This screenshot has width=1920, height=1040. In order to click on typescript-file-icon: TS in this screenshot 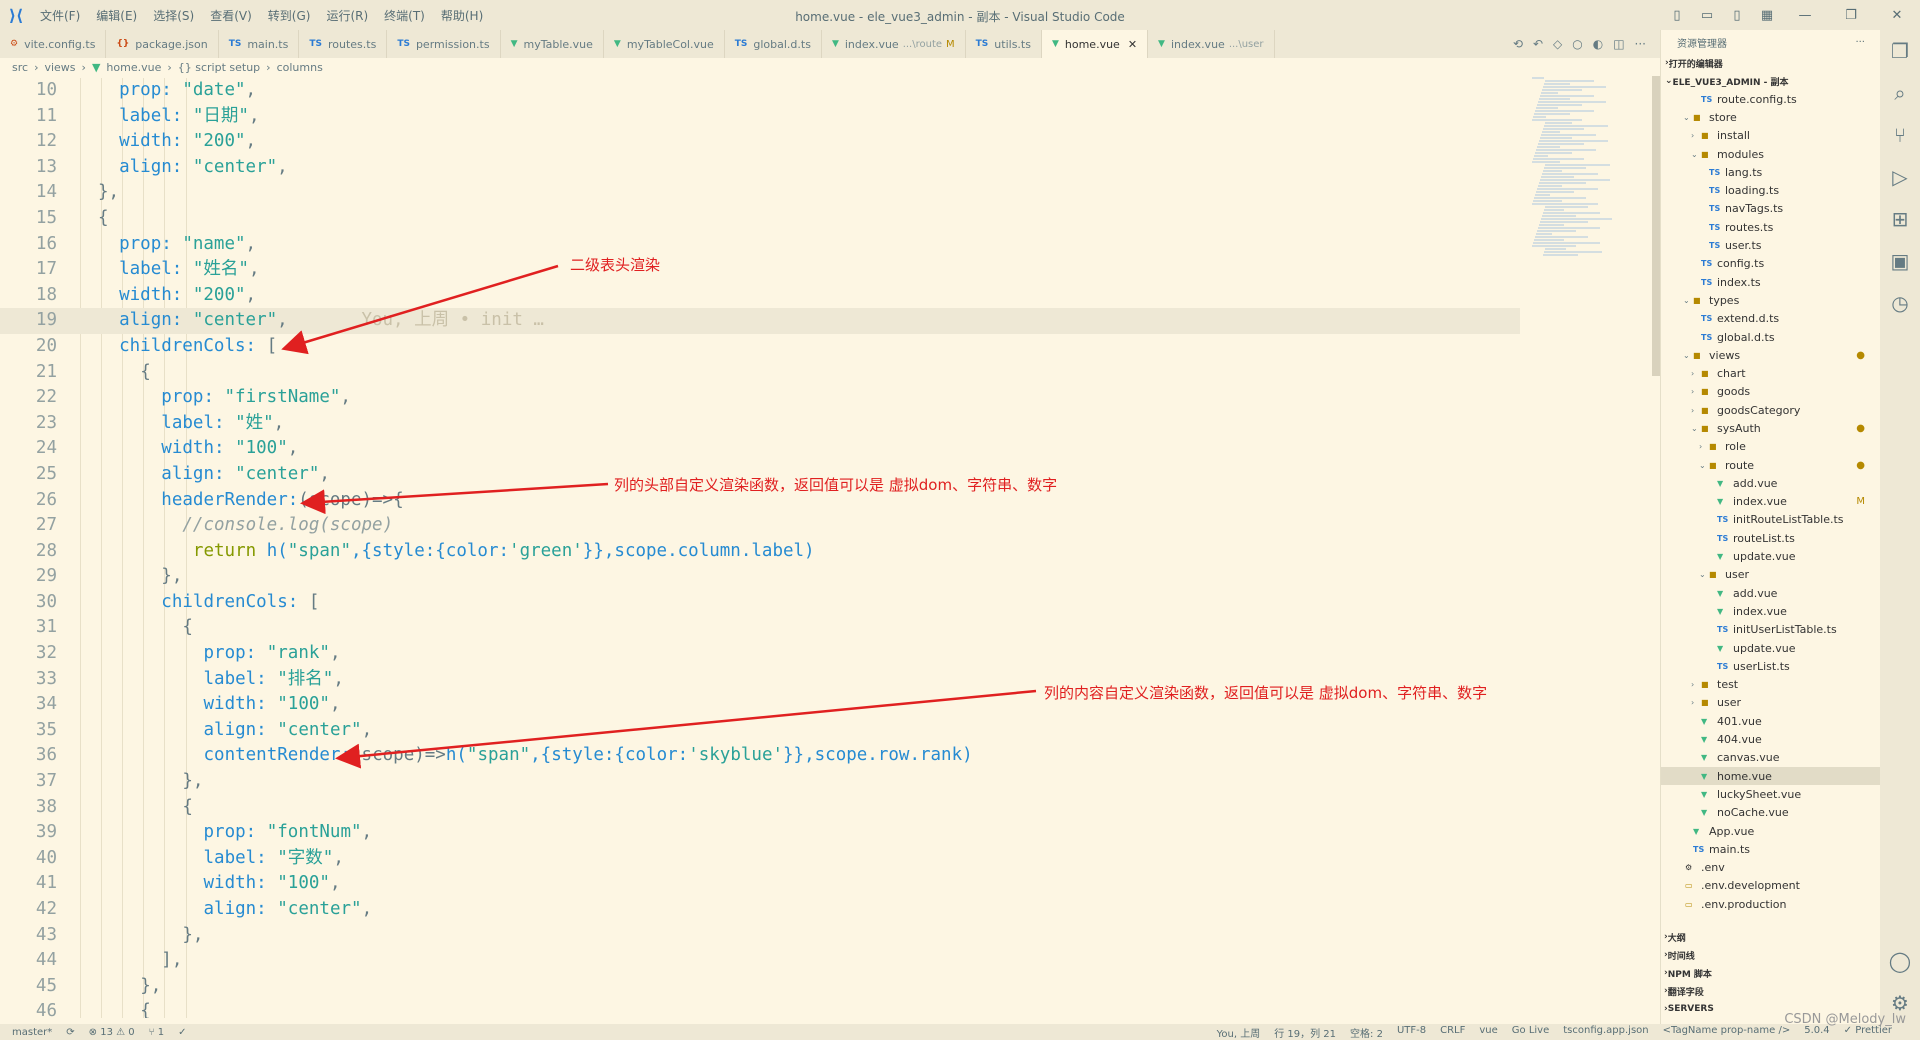, I will do `click(1707, 282)`.